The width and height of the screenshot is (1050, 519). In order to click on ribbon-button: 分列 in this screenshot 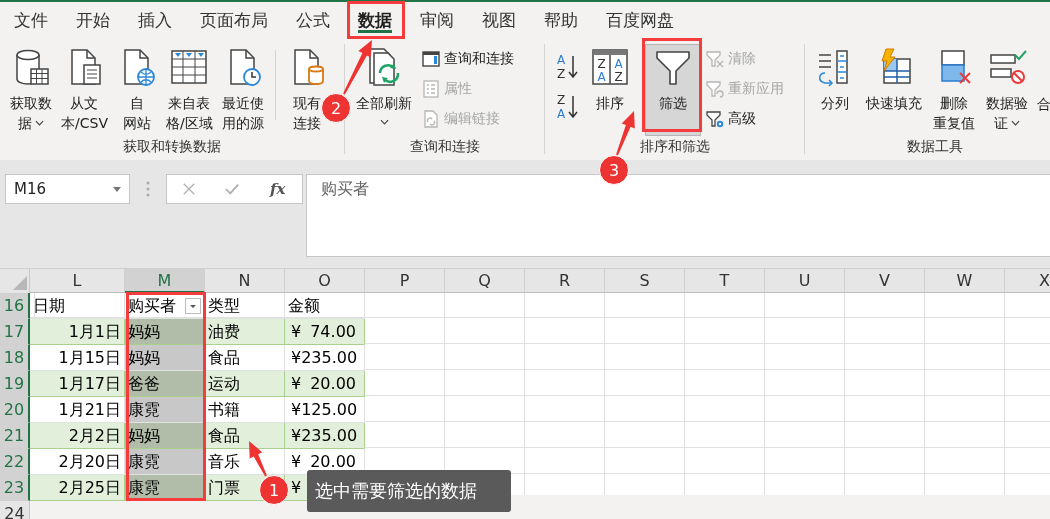, I will do `click(835, 90)`.